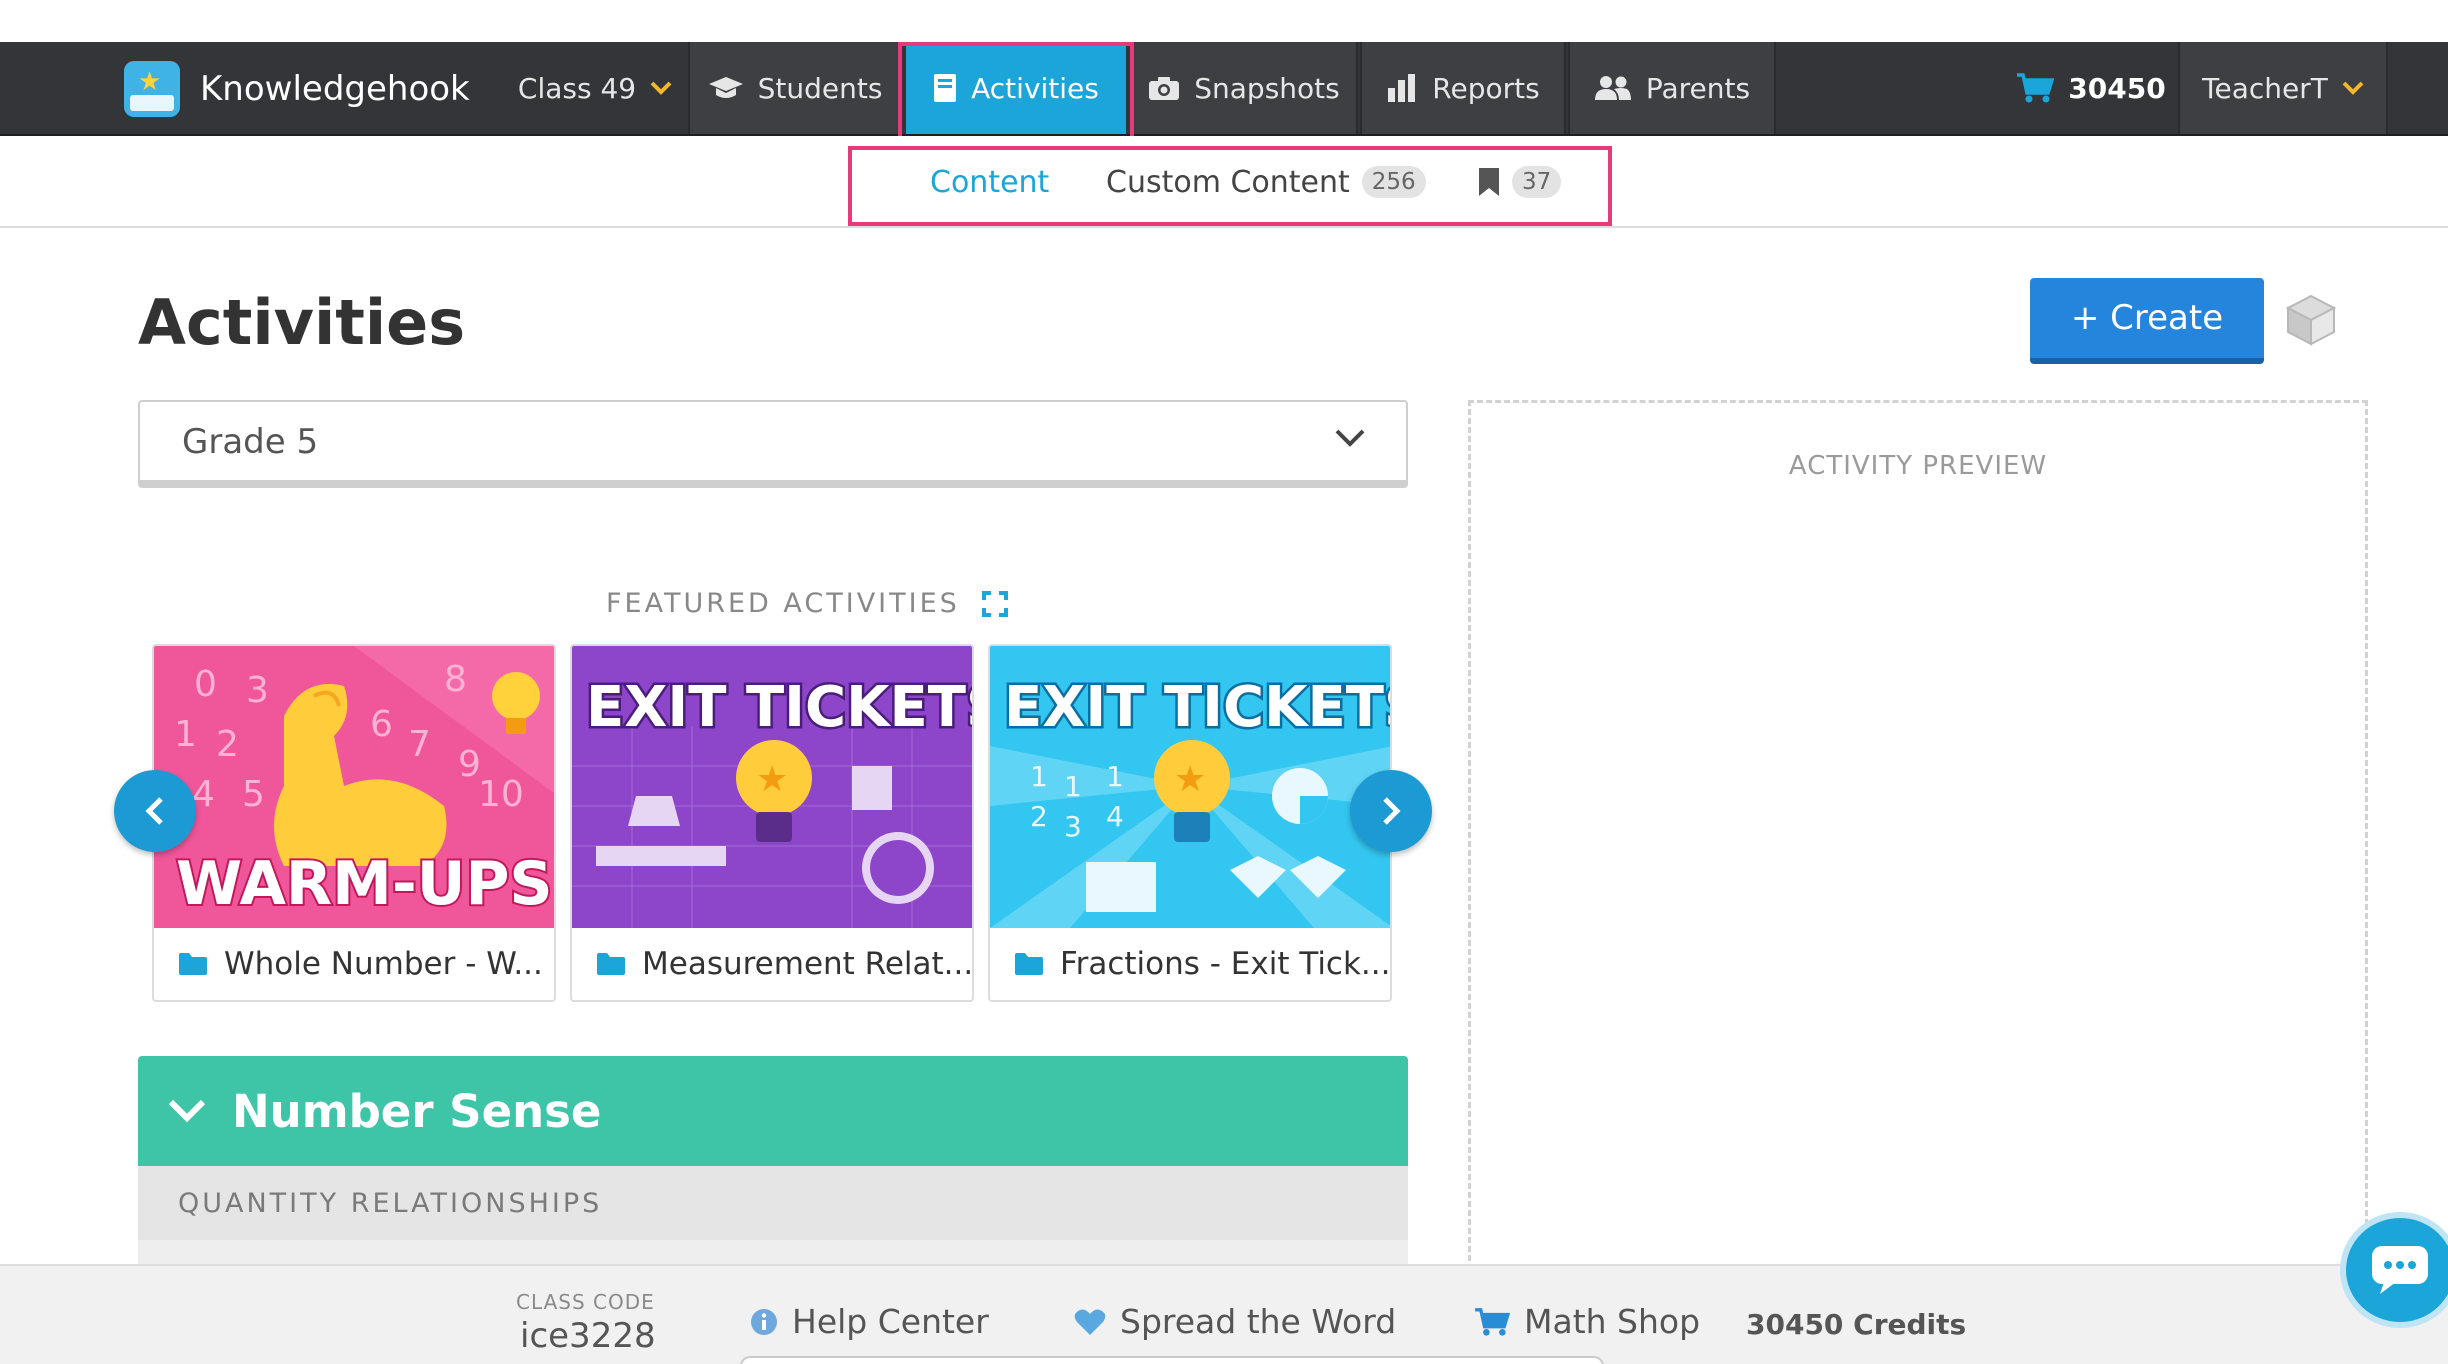  What do you see at coordinates (2265, 88) in the screenshot?
I see `user-name: TeacherT` at bounding box center [2265, 88].